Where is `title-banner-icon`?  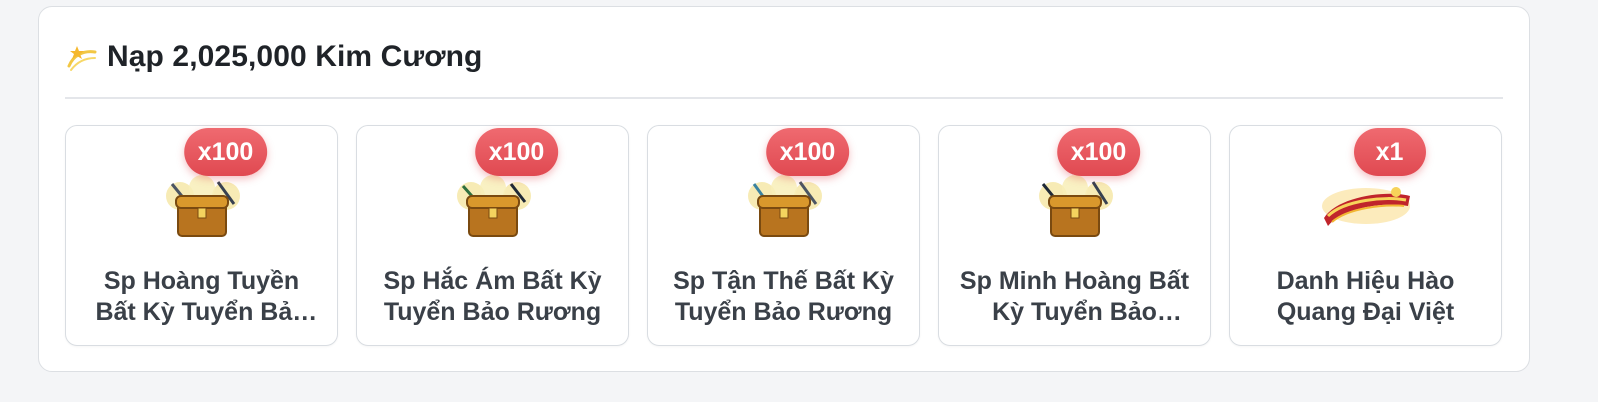
title-banner-icon is located at coordinates (1365, 206).